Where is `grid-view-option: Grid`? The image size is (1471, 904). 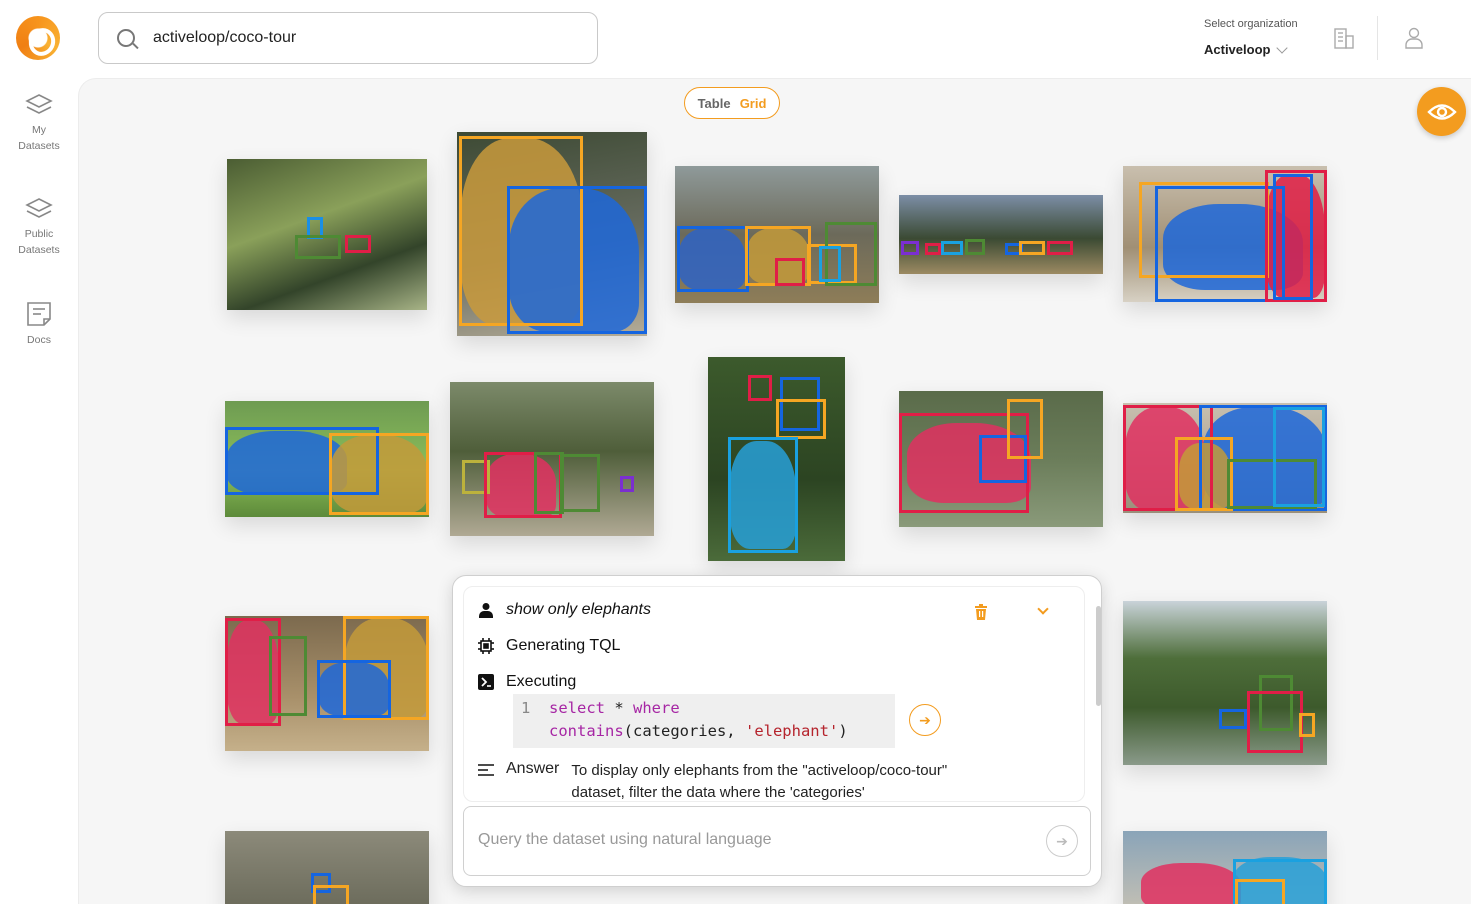
grid-view-option: Grid is located at coordinates (753, 103).